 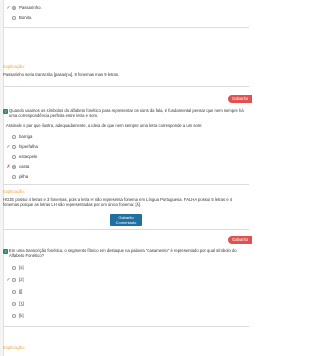 I want to click on q2-option-c: estacpele, so click(x=51, y=156).